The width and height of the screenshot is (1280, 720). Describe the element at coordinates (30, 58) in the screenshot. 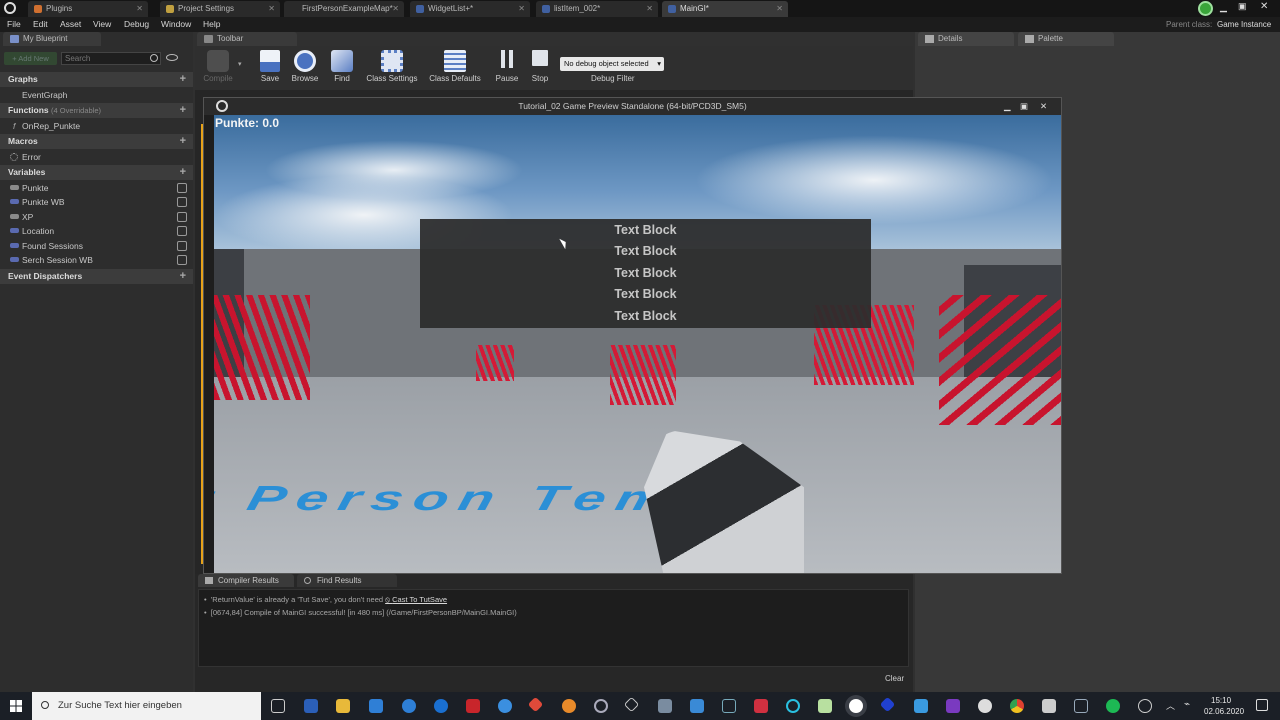

I see `add-new-button: + Add New` at that location.